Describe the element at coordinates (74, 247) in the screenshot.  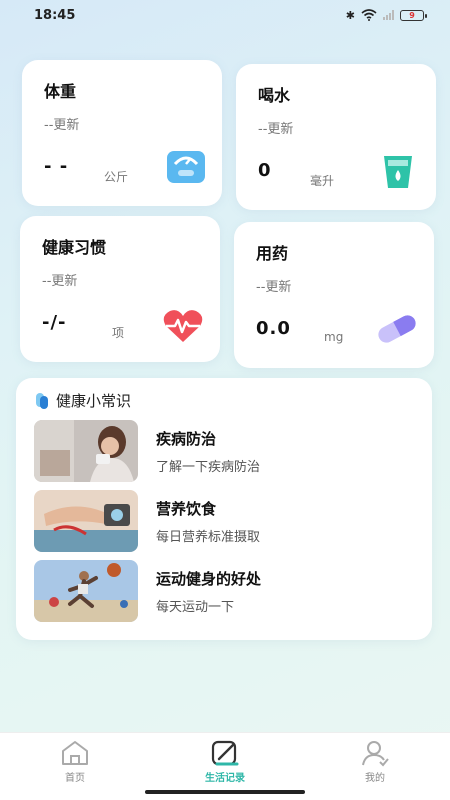
I see `habits-title: 健康习惯` at that location.